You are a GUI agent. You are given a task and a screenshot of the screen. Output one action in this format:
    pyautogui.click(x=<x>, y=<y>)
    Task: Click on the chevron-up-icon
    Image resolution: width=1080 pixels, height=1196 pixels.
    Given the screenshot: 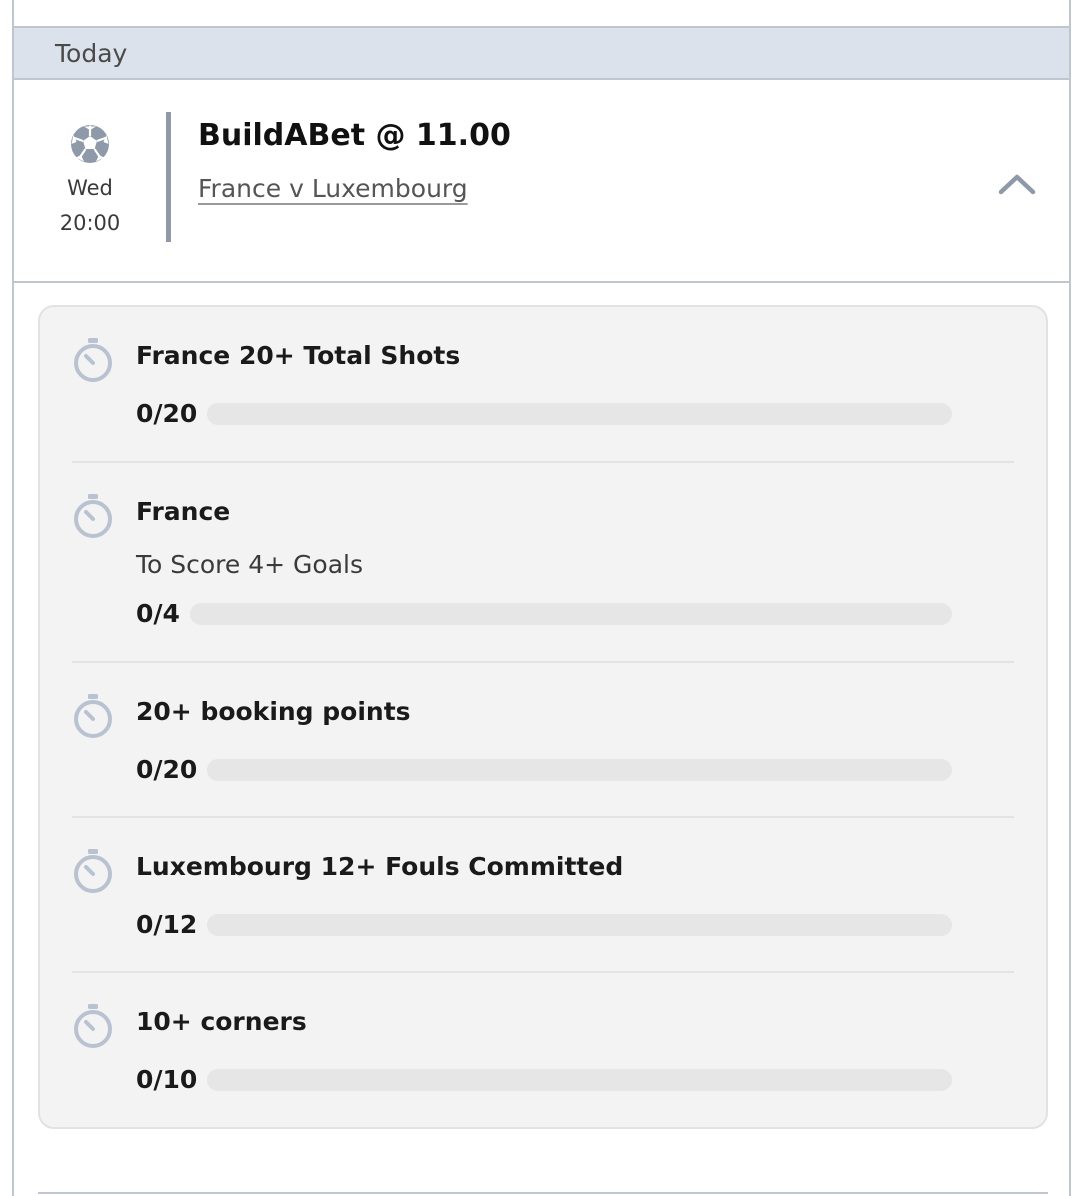 What is the action you would take?
    pyautogui.click(x=1017, y=184)
    